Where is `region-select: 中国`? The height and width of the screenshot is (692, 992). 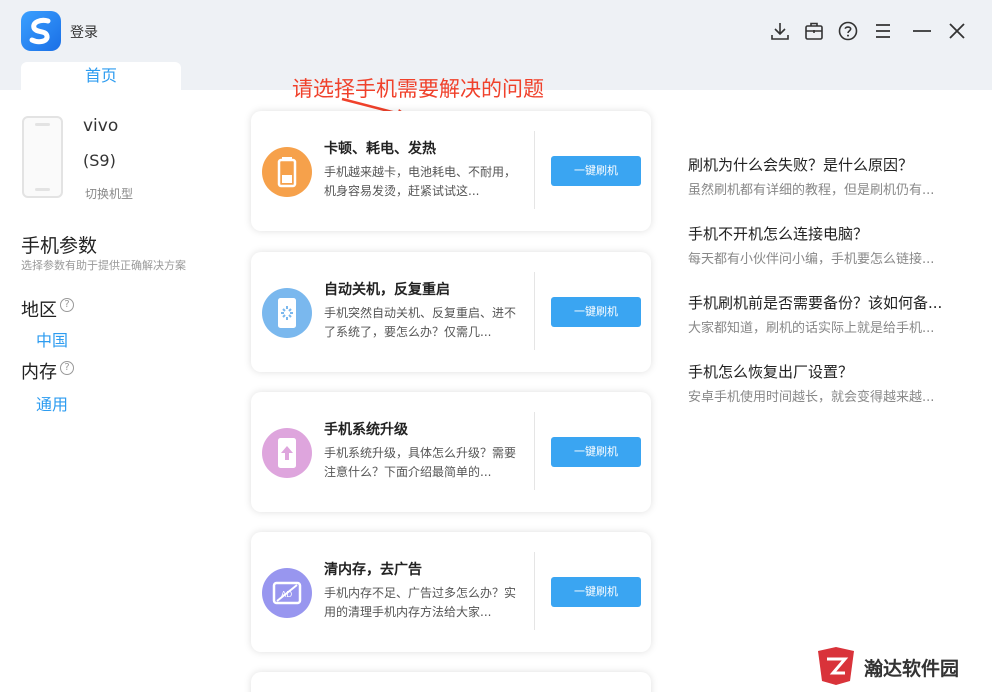
region-select: 中国 is located at coordinates (52, 339).